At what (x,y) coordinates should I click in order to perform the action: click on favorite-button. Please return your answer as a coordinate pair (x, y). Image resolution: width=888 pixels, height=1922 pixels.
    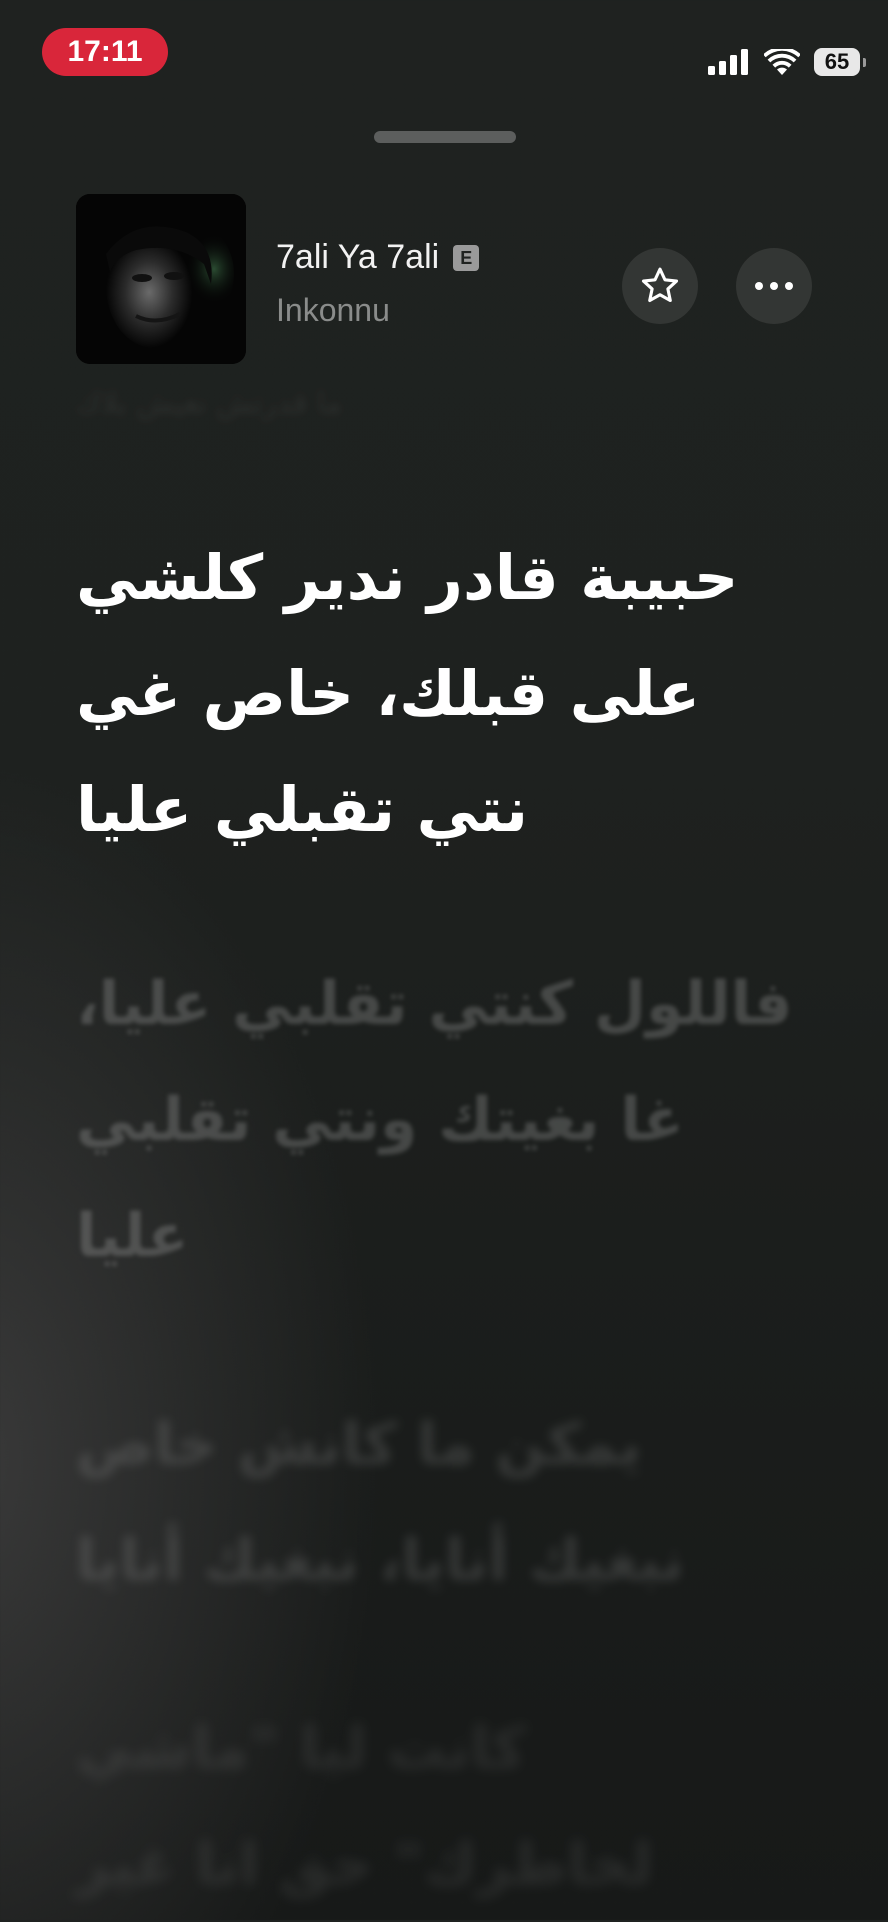
    Looking at the image, I should click on (660, 286).